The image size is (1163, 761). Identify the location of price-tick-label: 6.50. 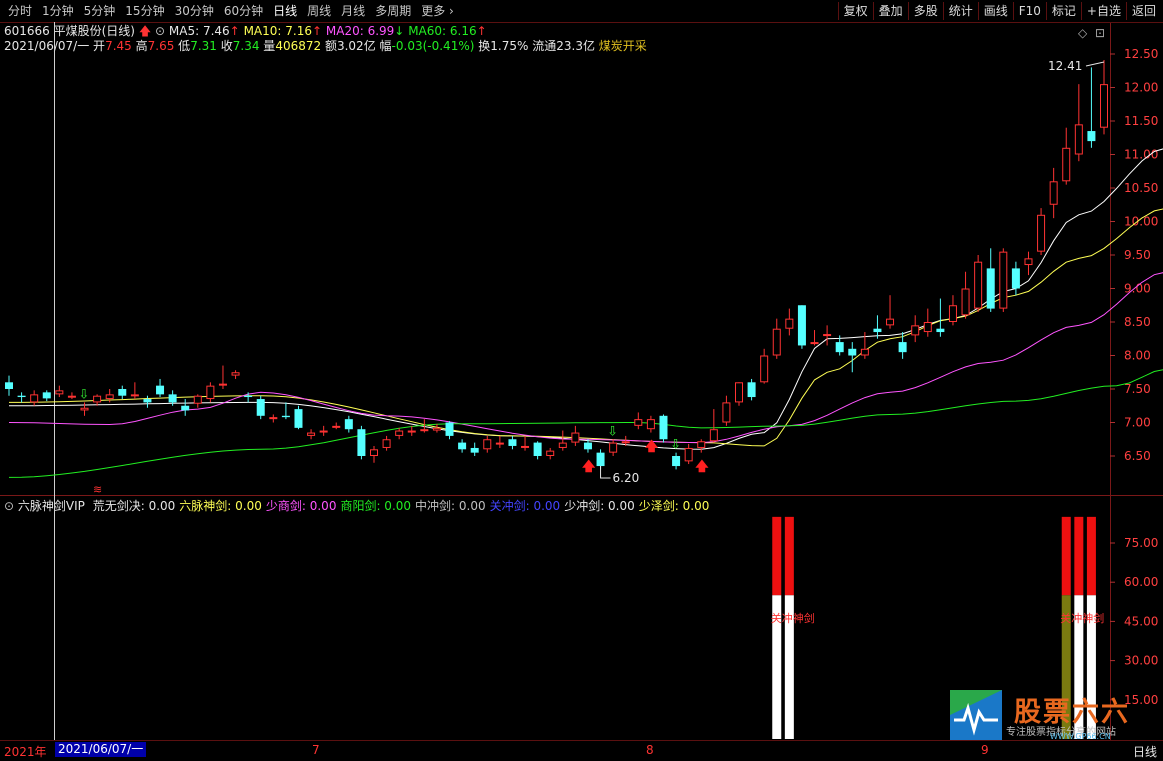
(1137, 456).